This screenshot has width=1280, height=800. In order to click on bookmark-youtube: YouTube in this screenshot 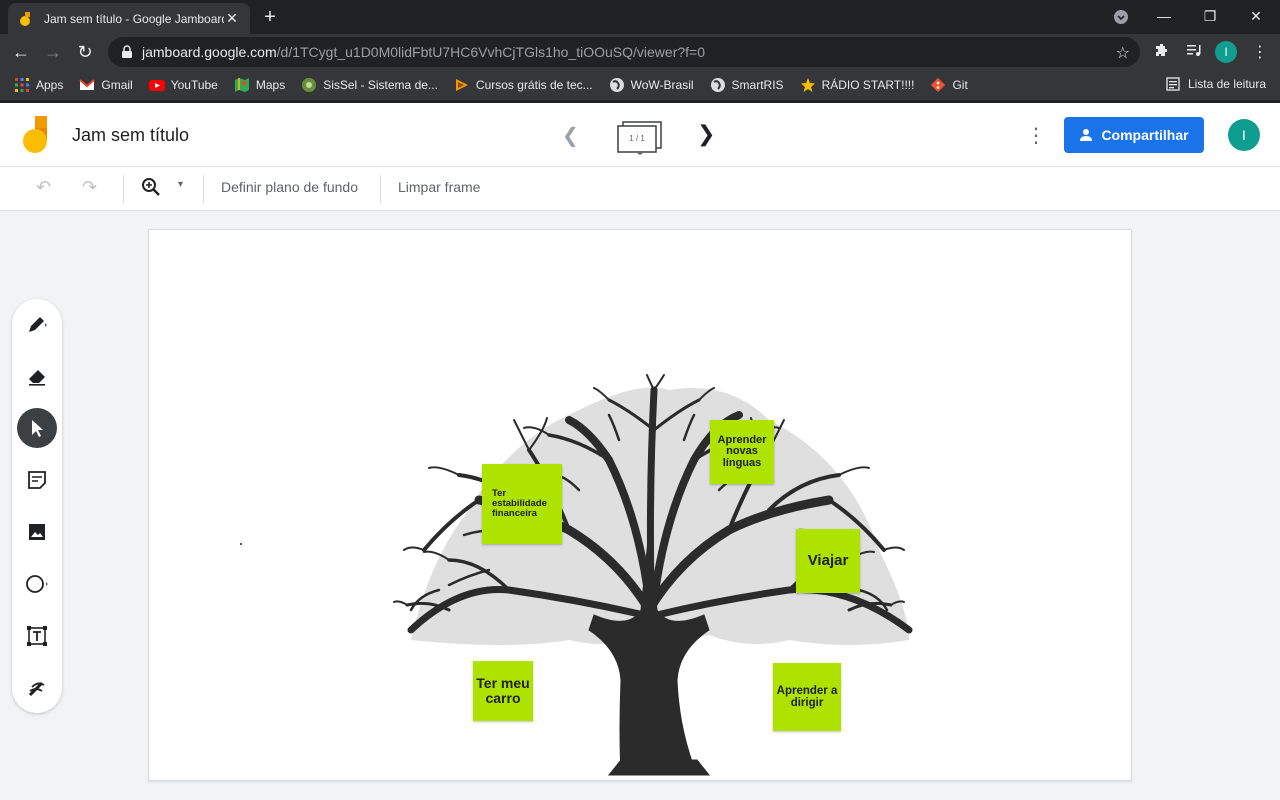, I will do `click(183, 85)`.